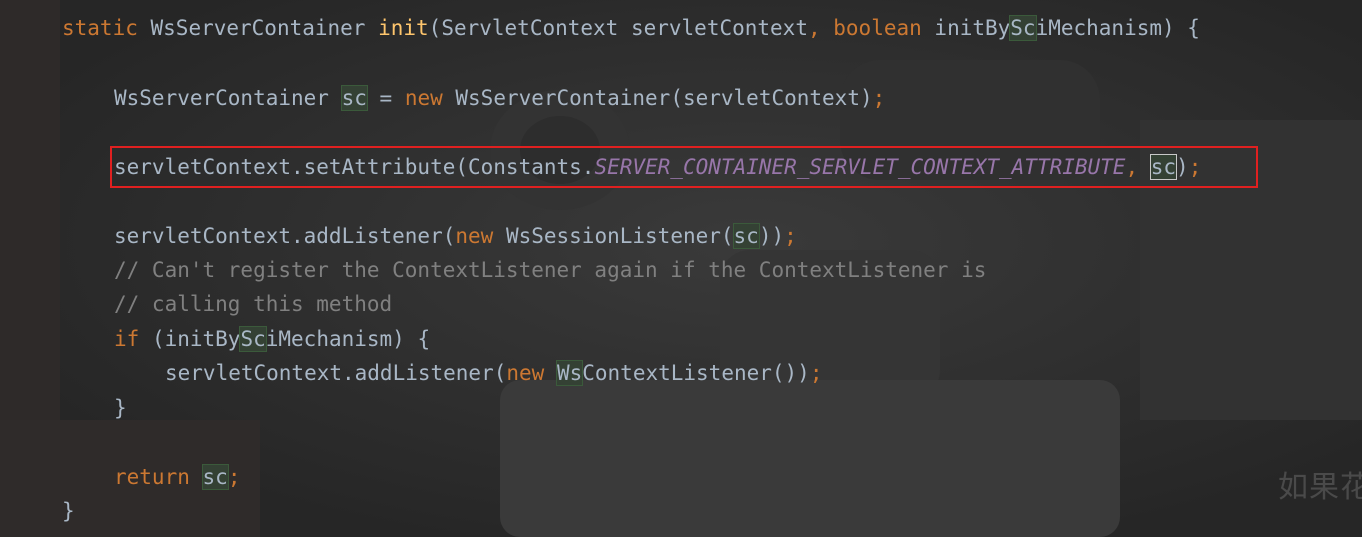  What do you see at coordinates (106, 28) in the screenshot?
I see `code-token: static` at bounding box center [106, 28].